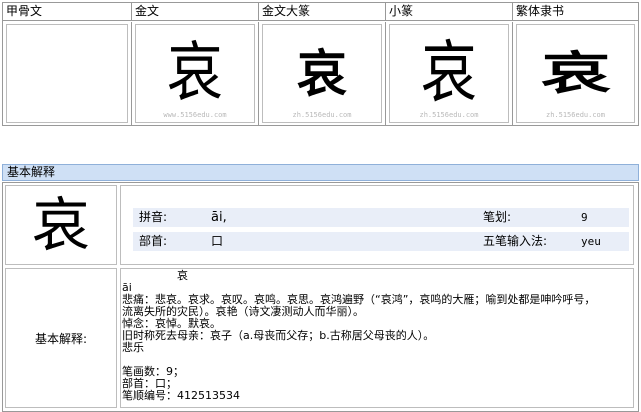 Image resolution: width=641 pixels, height=412 pixels. I want to click on bronze-watermark: www.5156edu.com, so click(195, 115).